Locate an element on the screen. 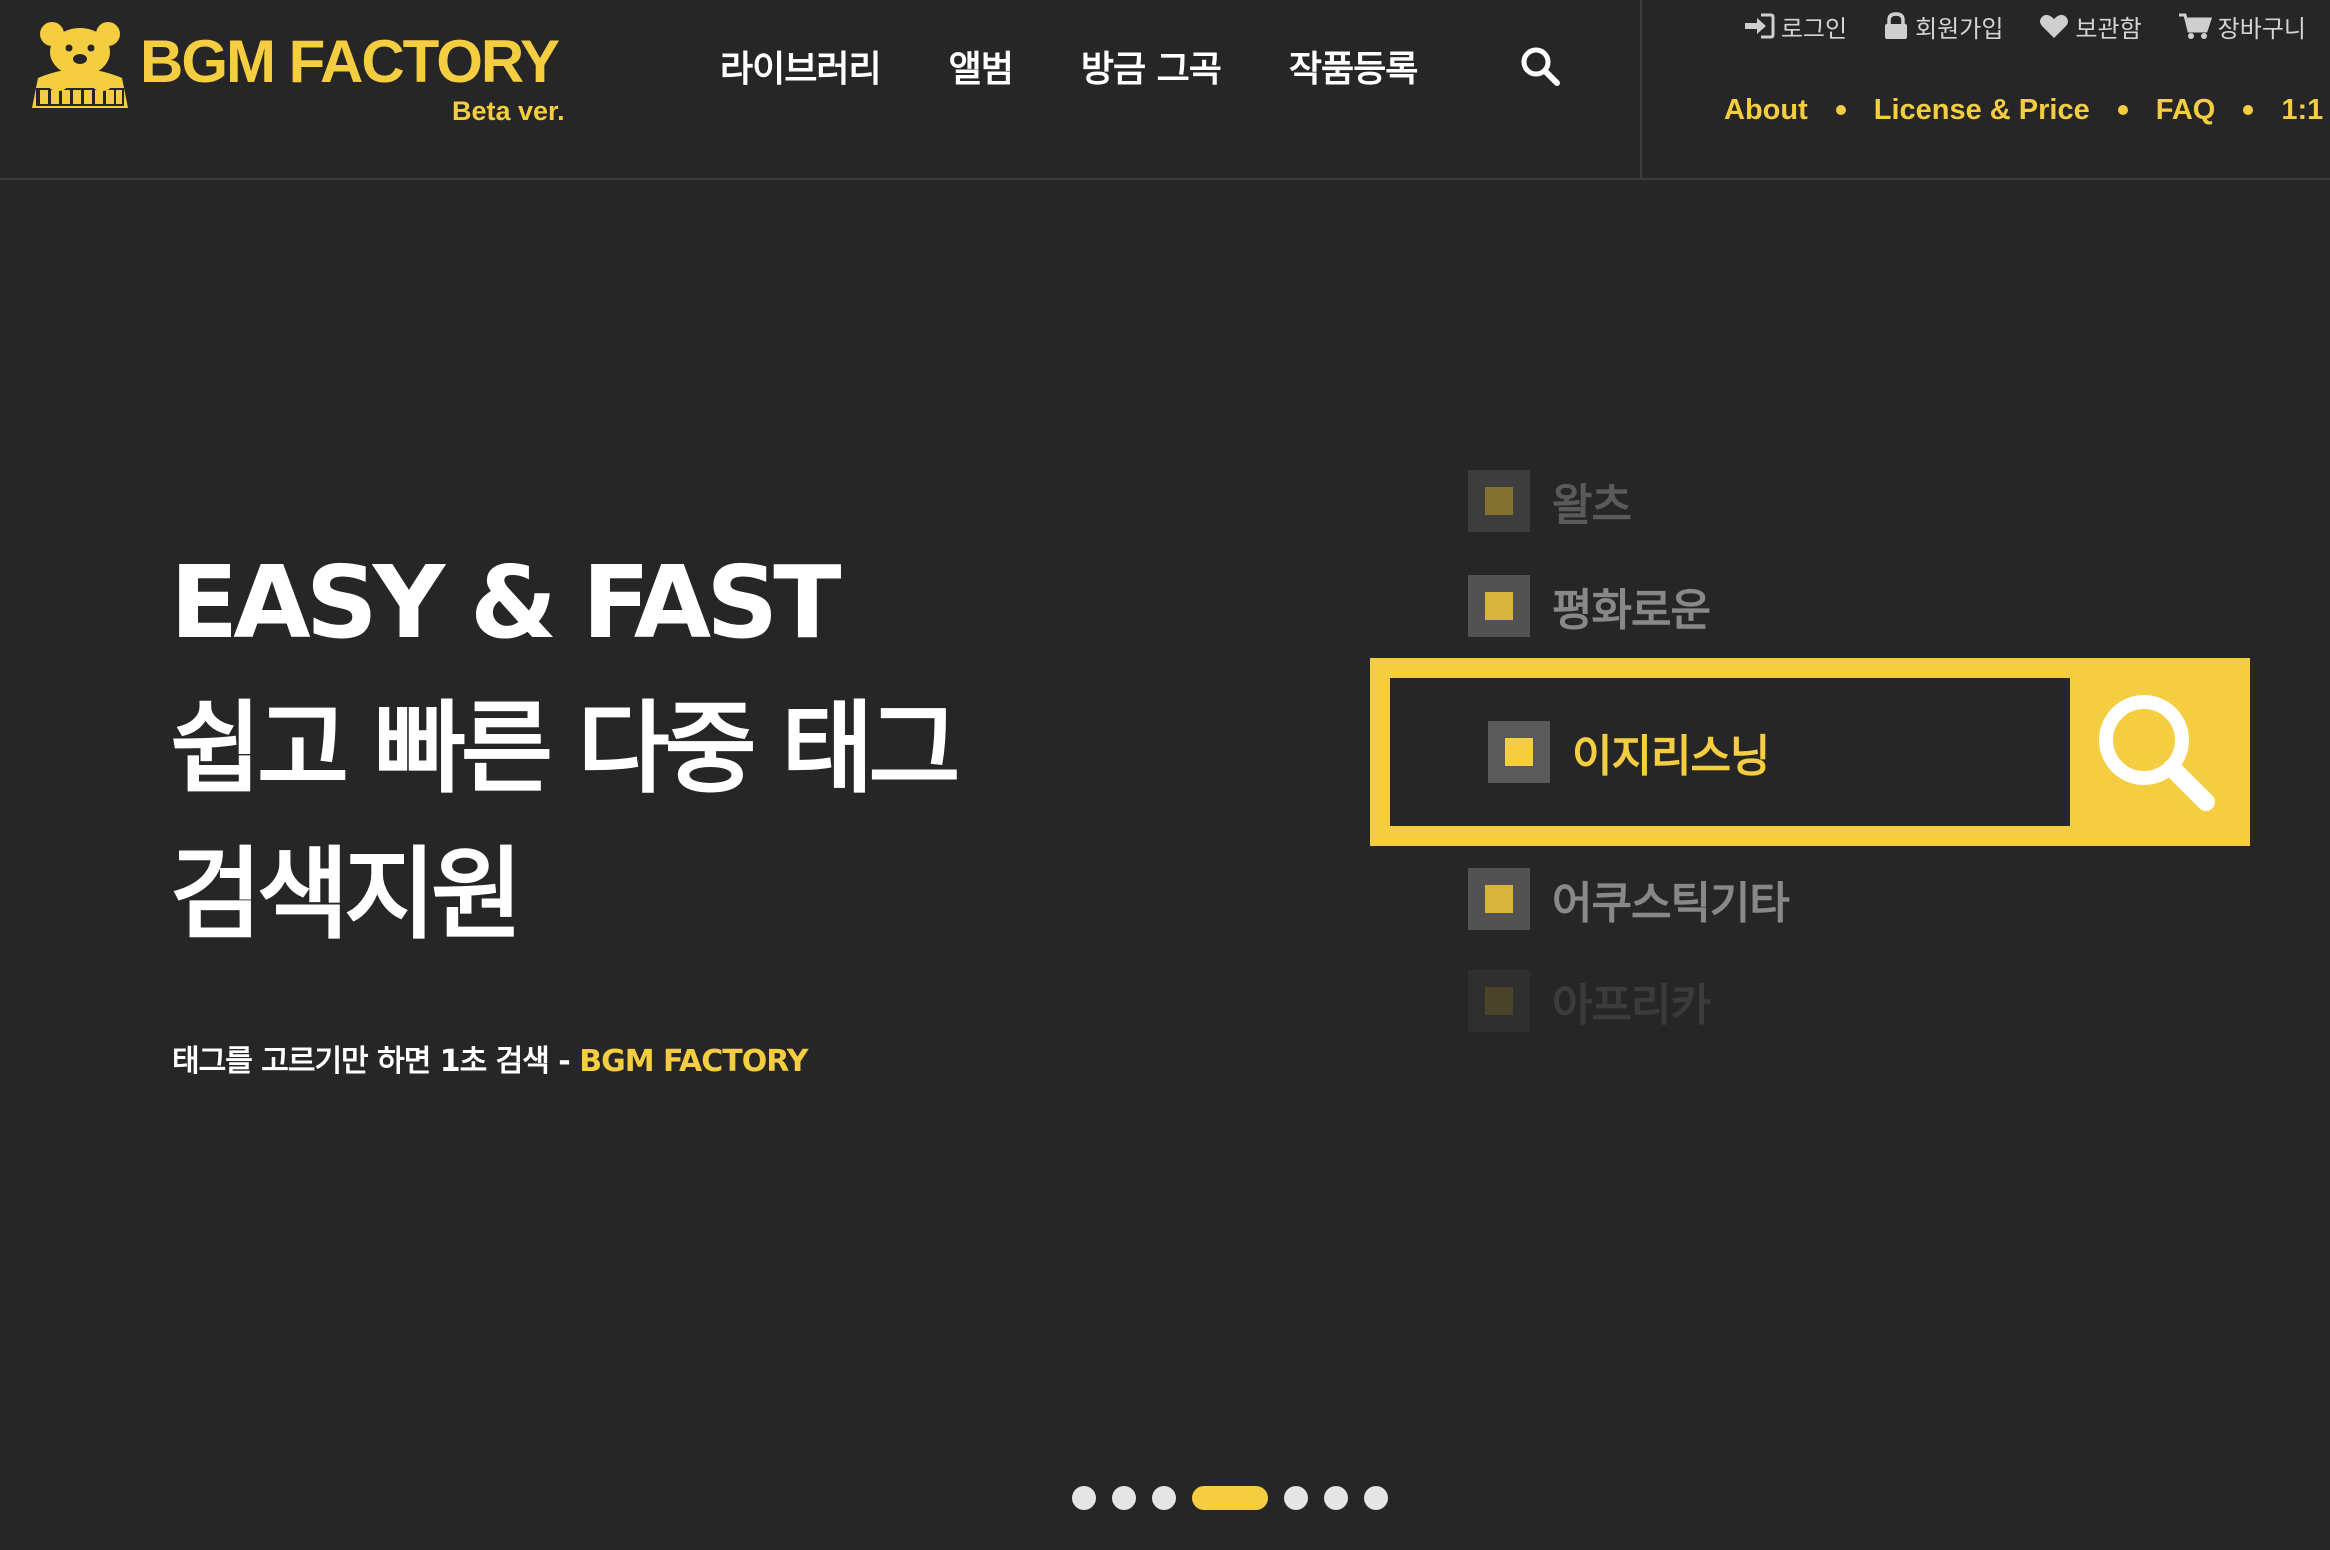 This screenshot has width=2330, height=1550. hero-title: EASY & FAST 쉽고 빠른 다중 태그 검색지원 is located at coordinates (565, 749).